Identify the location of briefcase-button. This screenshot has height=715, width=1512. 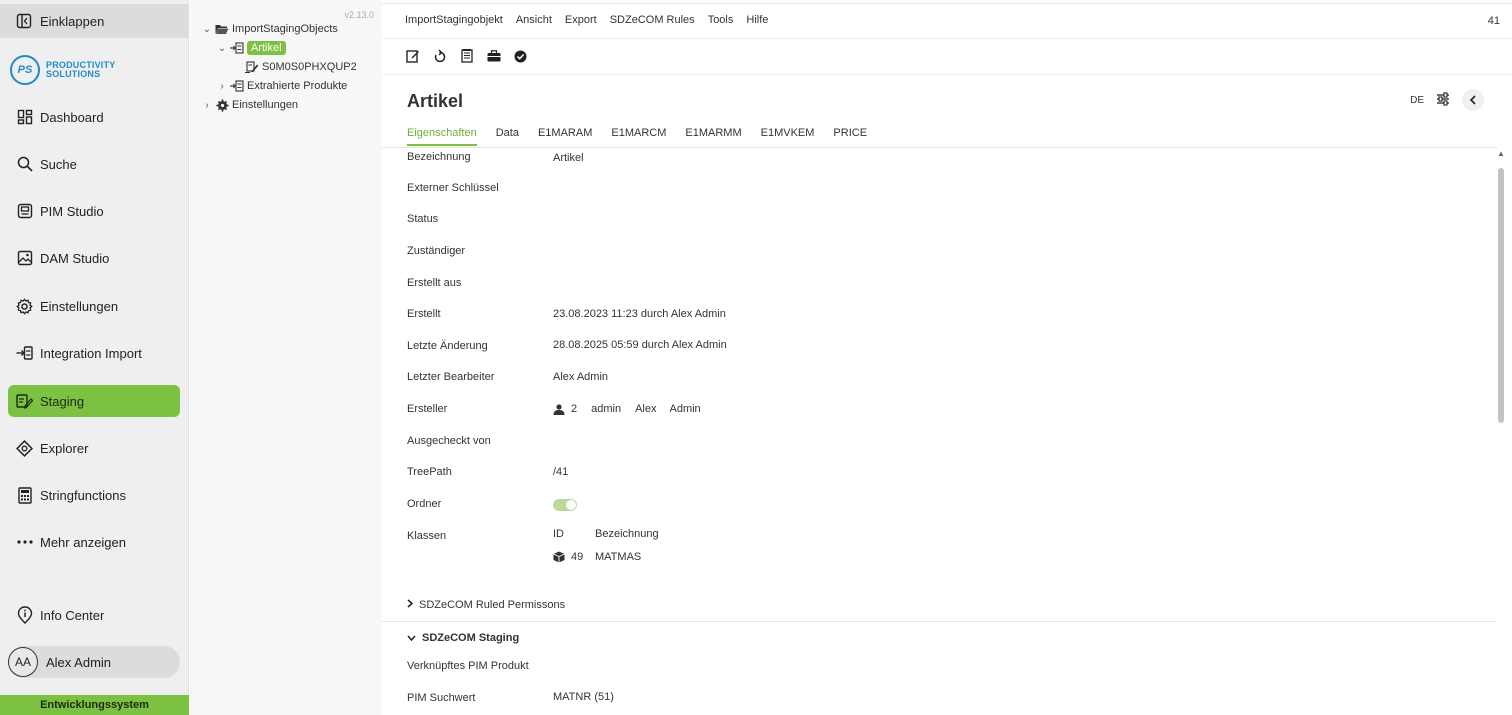
(493, 56).